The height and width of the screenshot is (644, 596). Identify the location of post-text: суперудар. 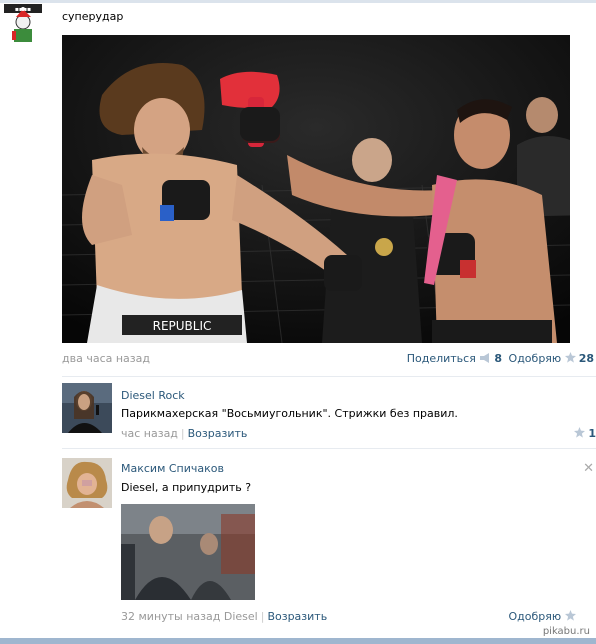
(93, 16).